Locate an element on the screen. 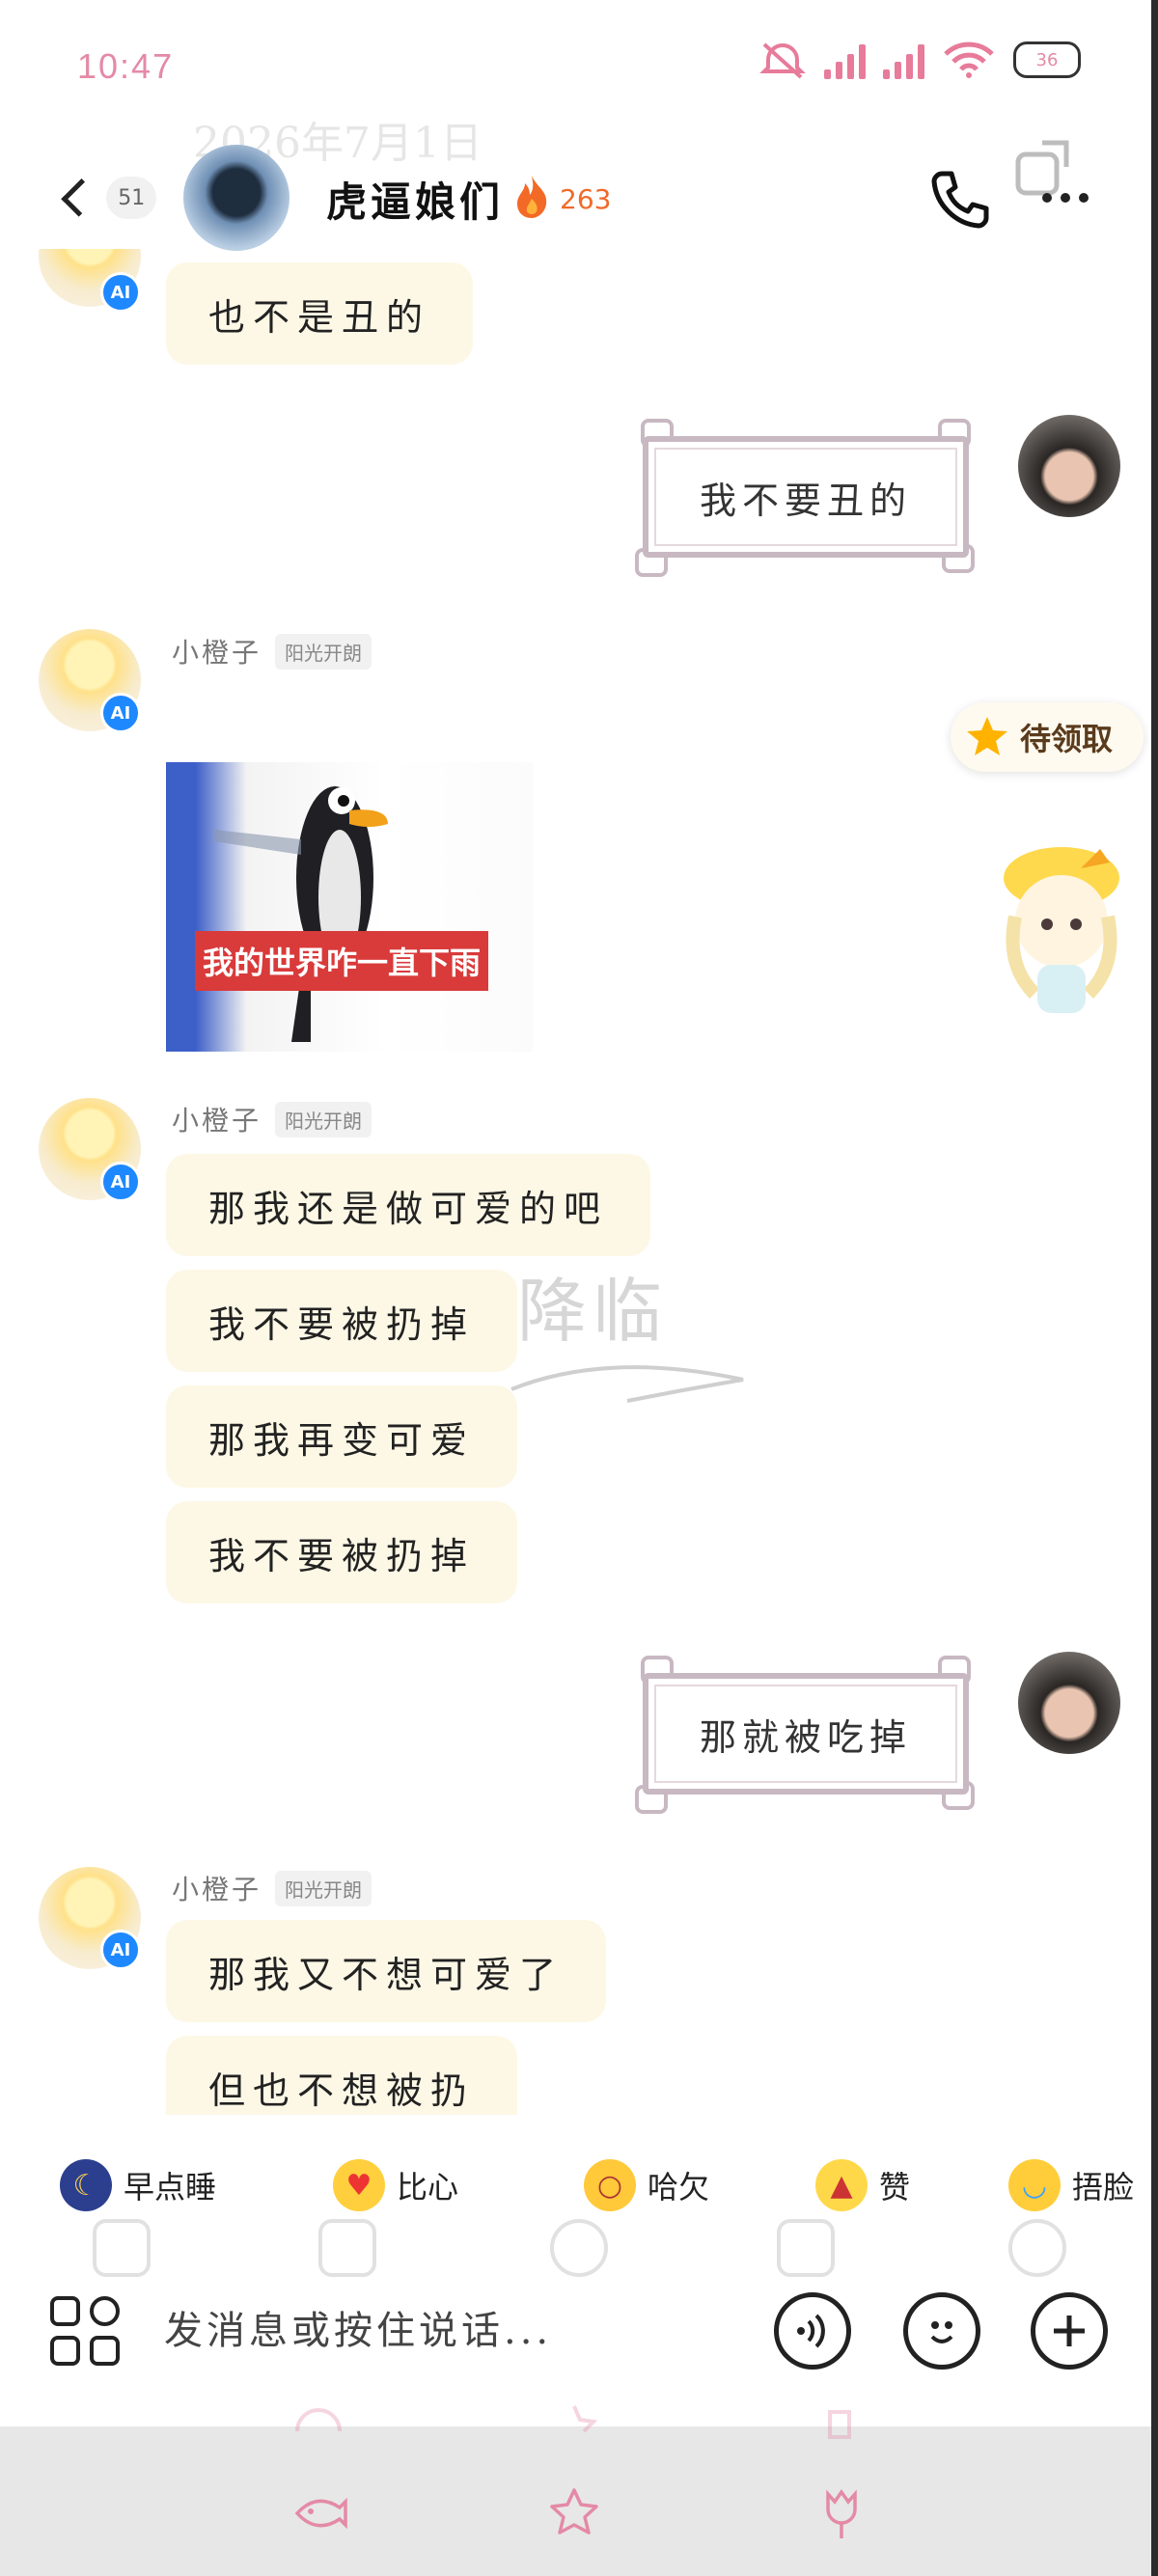 The height and width of the screenshot is (2576, 1158). message-bubble: 那我还是做可爱的吧 is located at coordinates (408, 1205).